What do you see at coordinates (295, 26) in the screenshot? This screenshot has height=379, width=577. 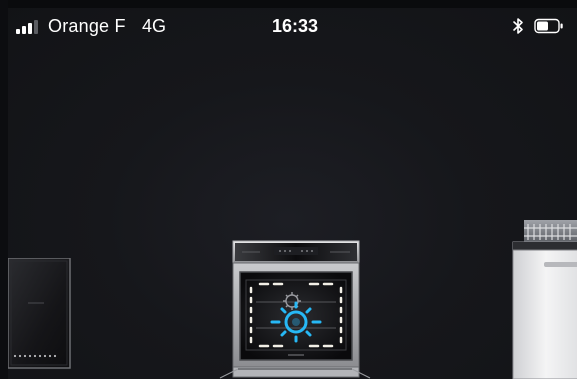 I see `clock: 16:33` at bounding box center [295, 26].